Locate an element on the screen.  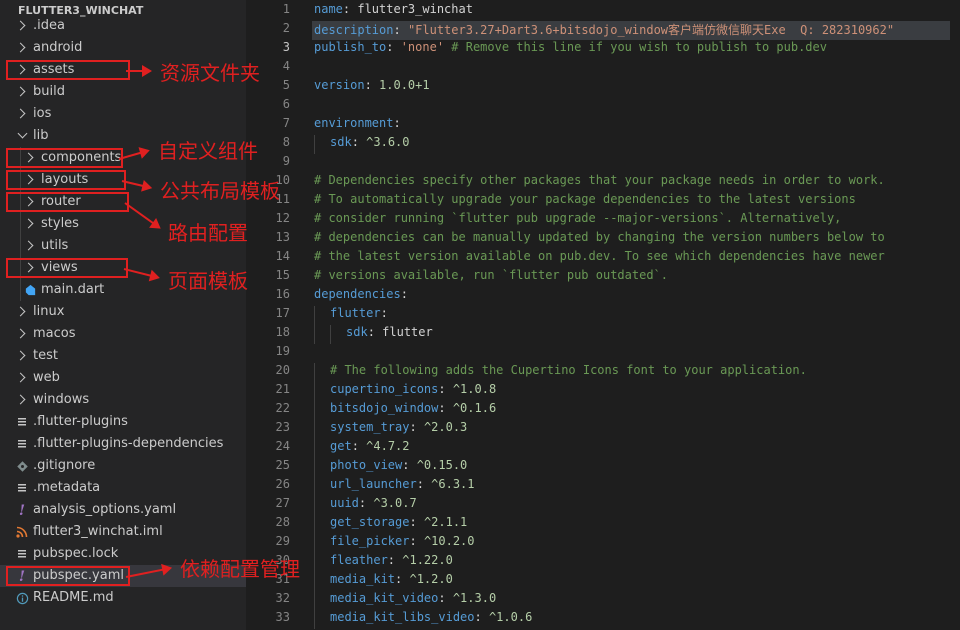
code-token: dependencies is located at coordinates (357, 294).